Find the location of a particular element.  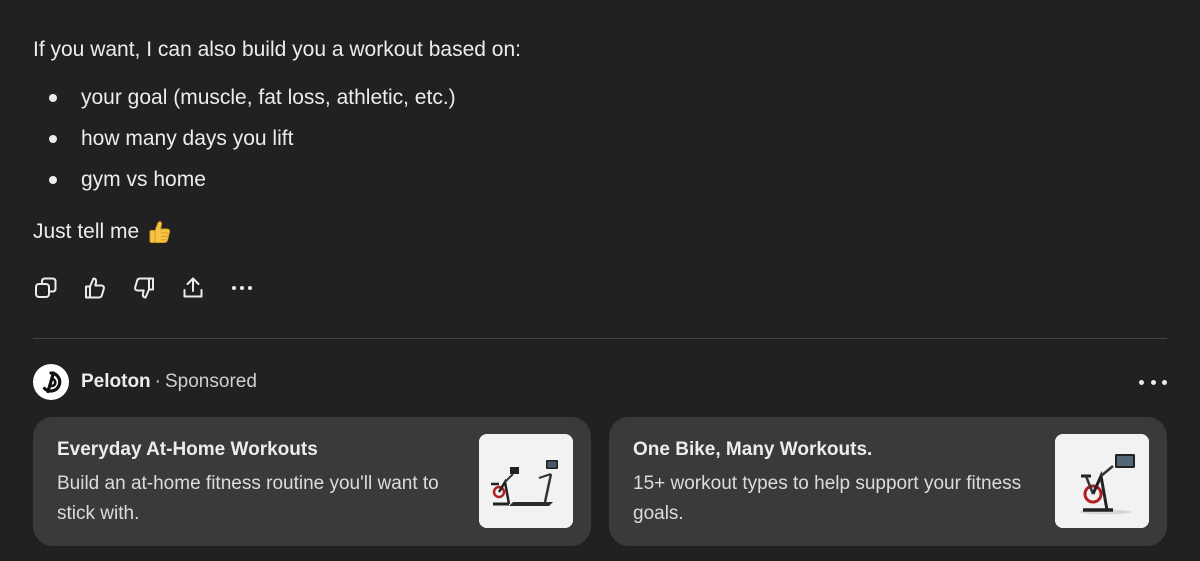

list-item-text: how many days you lift is located at coordinates (187, 138).